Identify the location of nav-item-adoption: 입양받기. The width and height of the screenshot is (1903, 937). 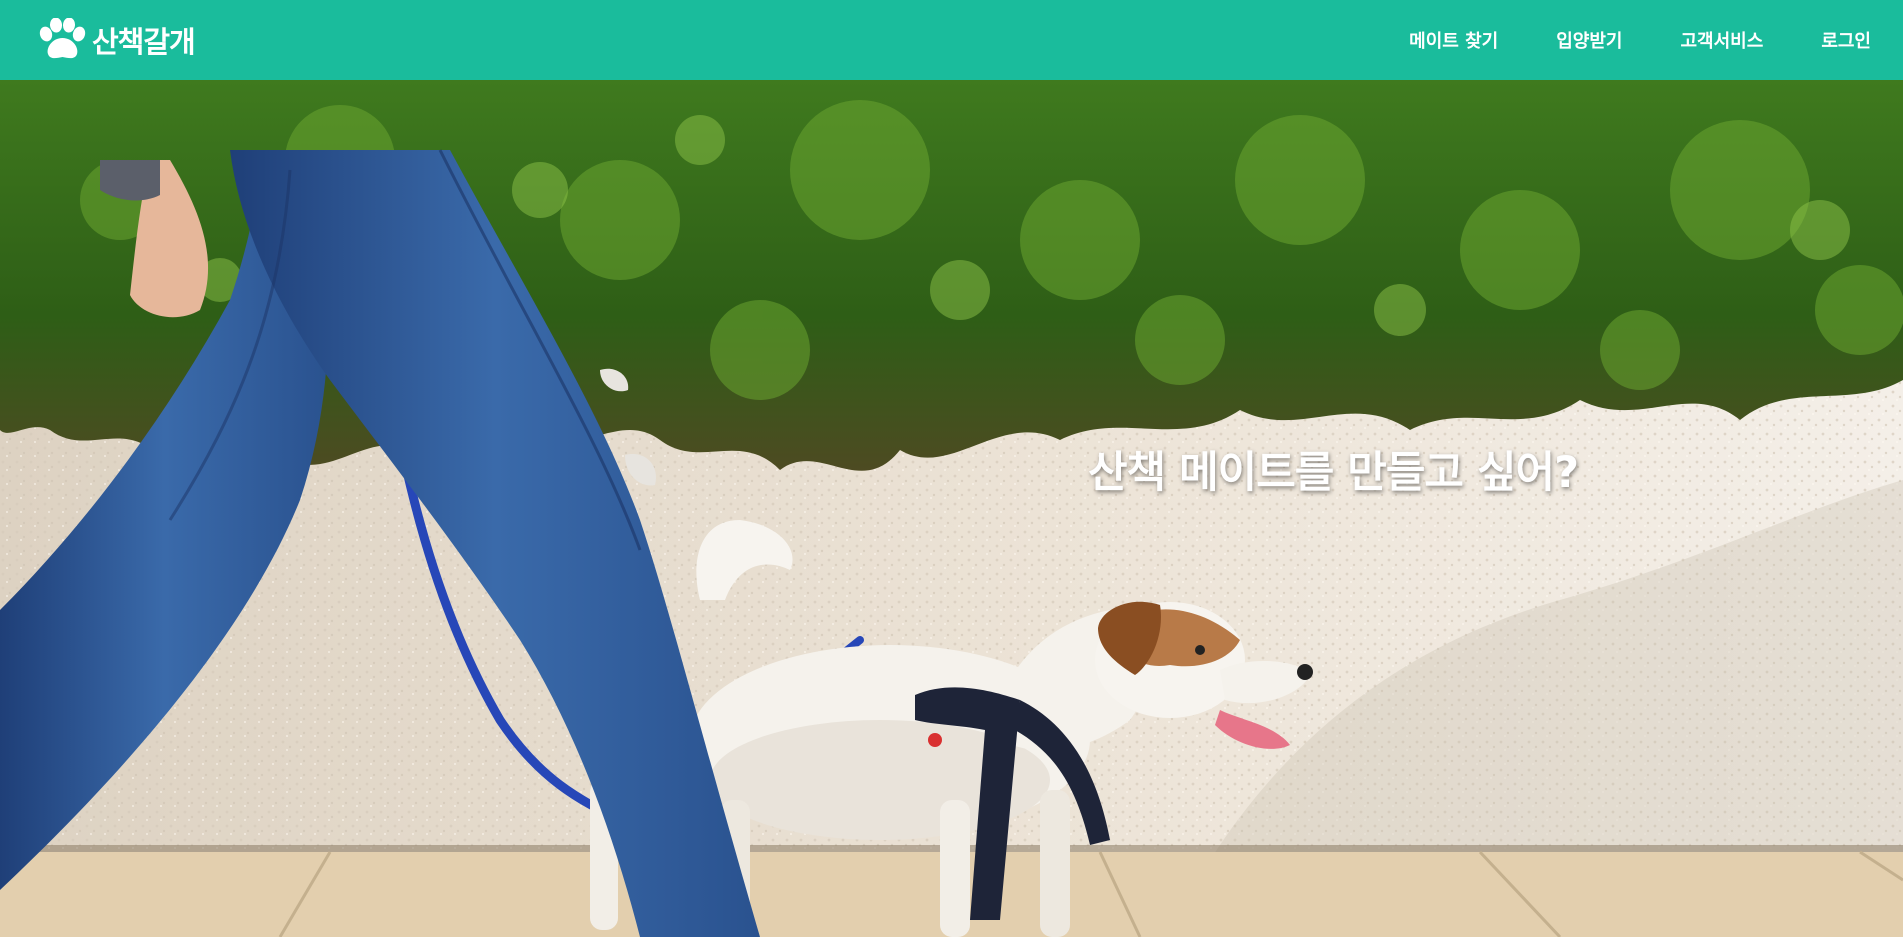
(1589, 40).